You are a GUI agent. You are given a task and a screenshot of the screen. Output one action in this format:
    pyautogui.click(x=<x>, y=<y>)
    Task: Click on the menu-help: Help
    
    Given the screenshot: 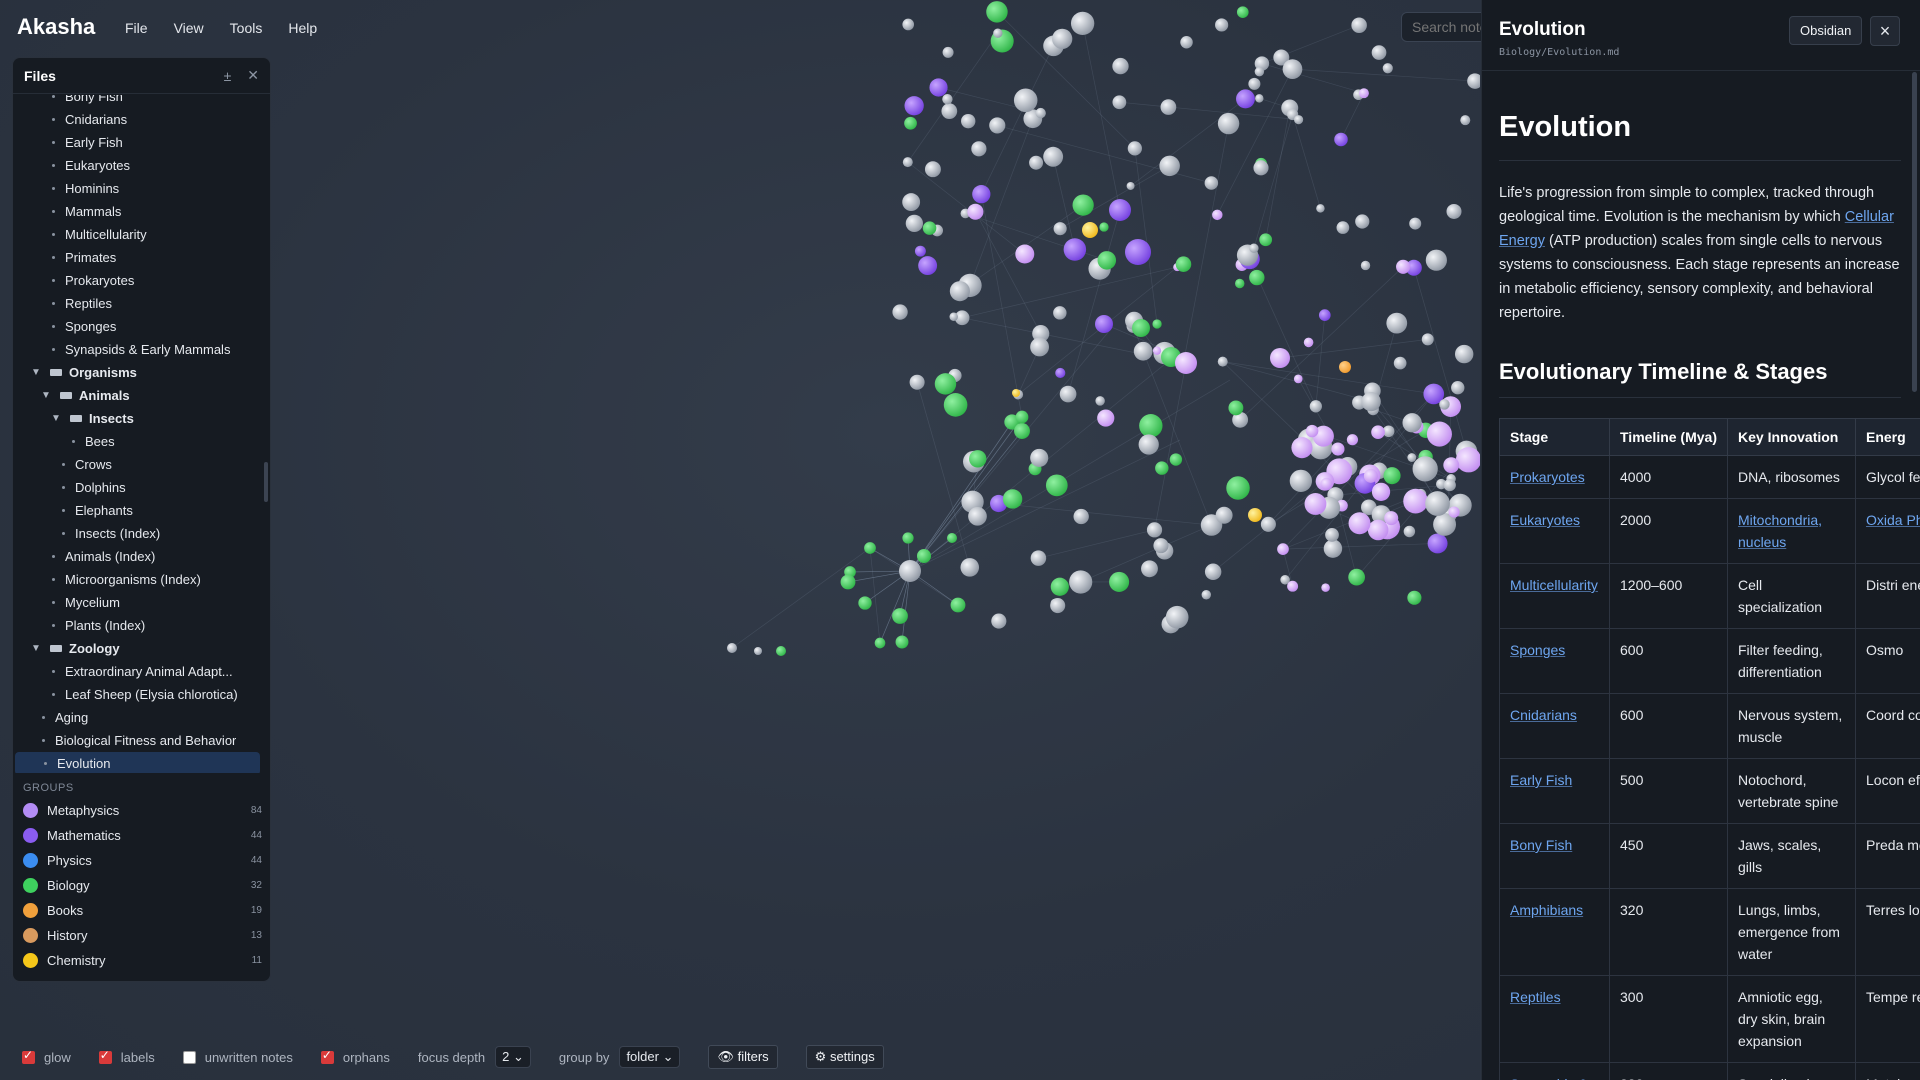 What is the action you would take?
    pyautogui.click(x=302, y=28)
    